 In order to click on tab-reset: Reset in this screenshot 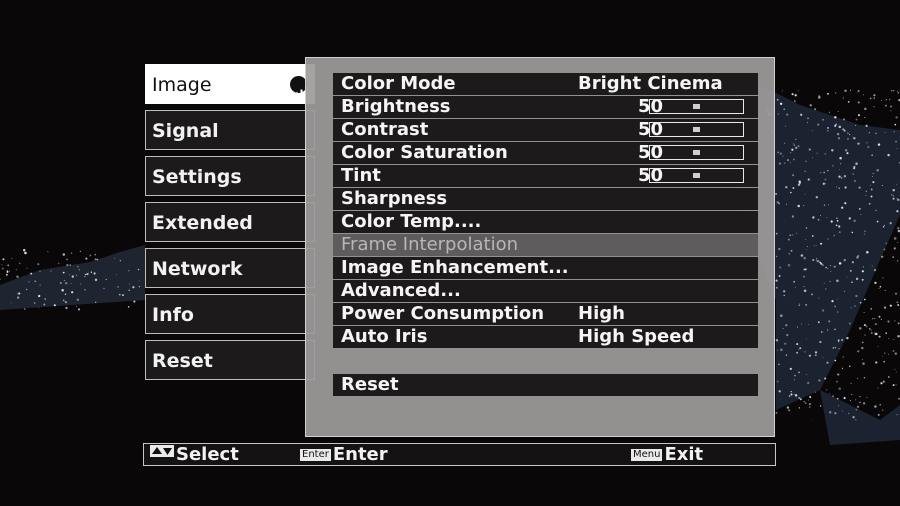, I will do `click(230, 360)`.